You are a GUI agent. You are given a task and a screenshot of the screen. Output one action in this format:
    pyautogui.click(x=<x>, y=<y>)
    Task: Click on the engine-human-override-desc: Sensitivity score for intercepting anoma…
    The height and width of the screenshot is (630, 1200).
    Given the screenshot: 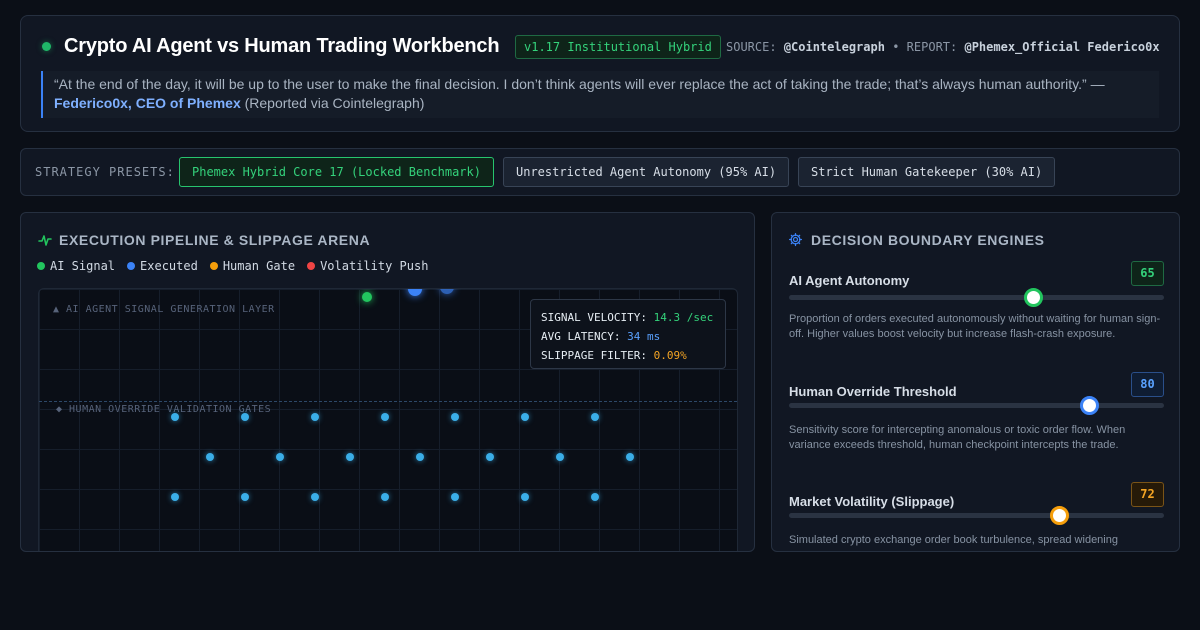 What is the action you would take?
    pyautogui.click(x=957, y=437)
    